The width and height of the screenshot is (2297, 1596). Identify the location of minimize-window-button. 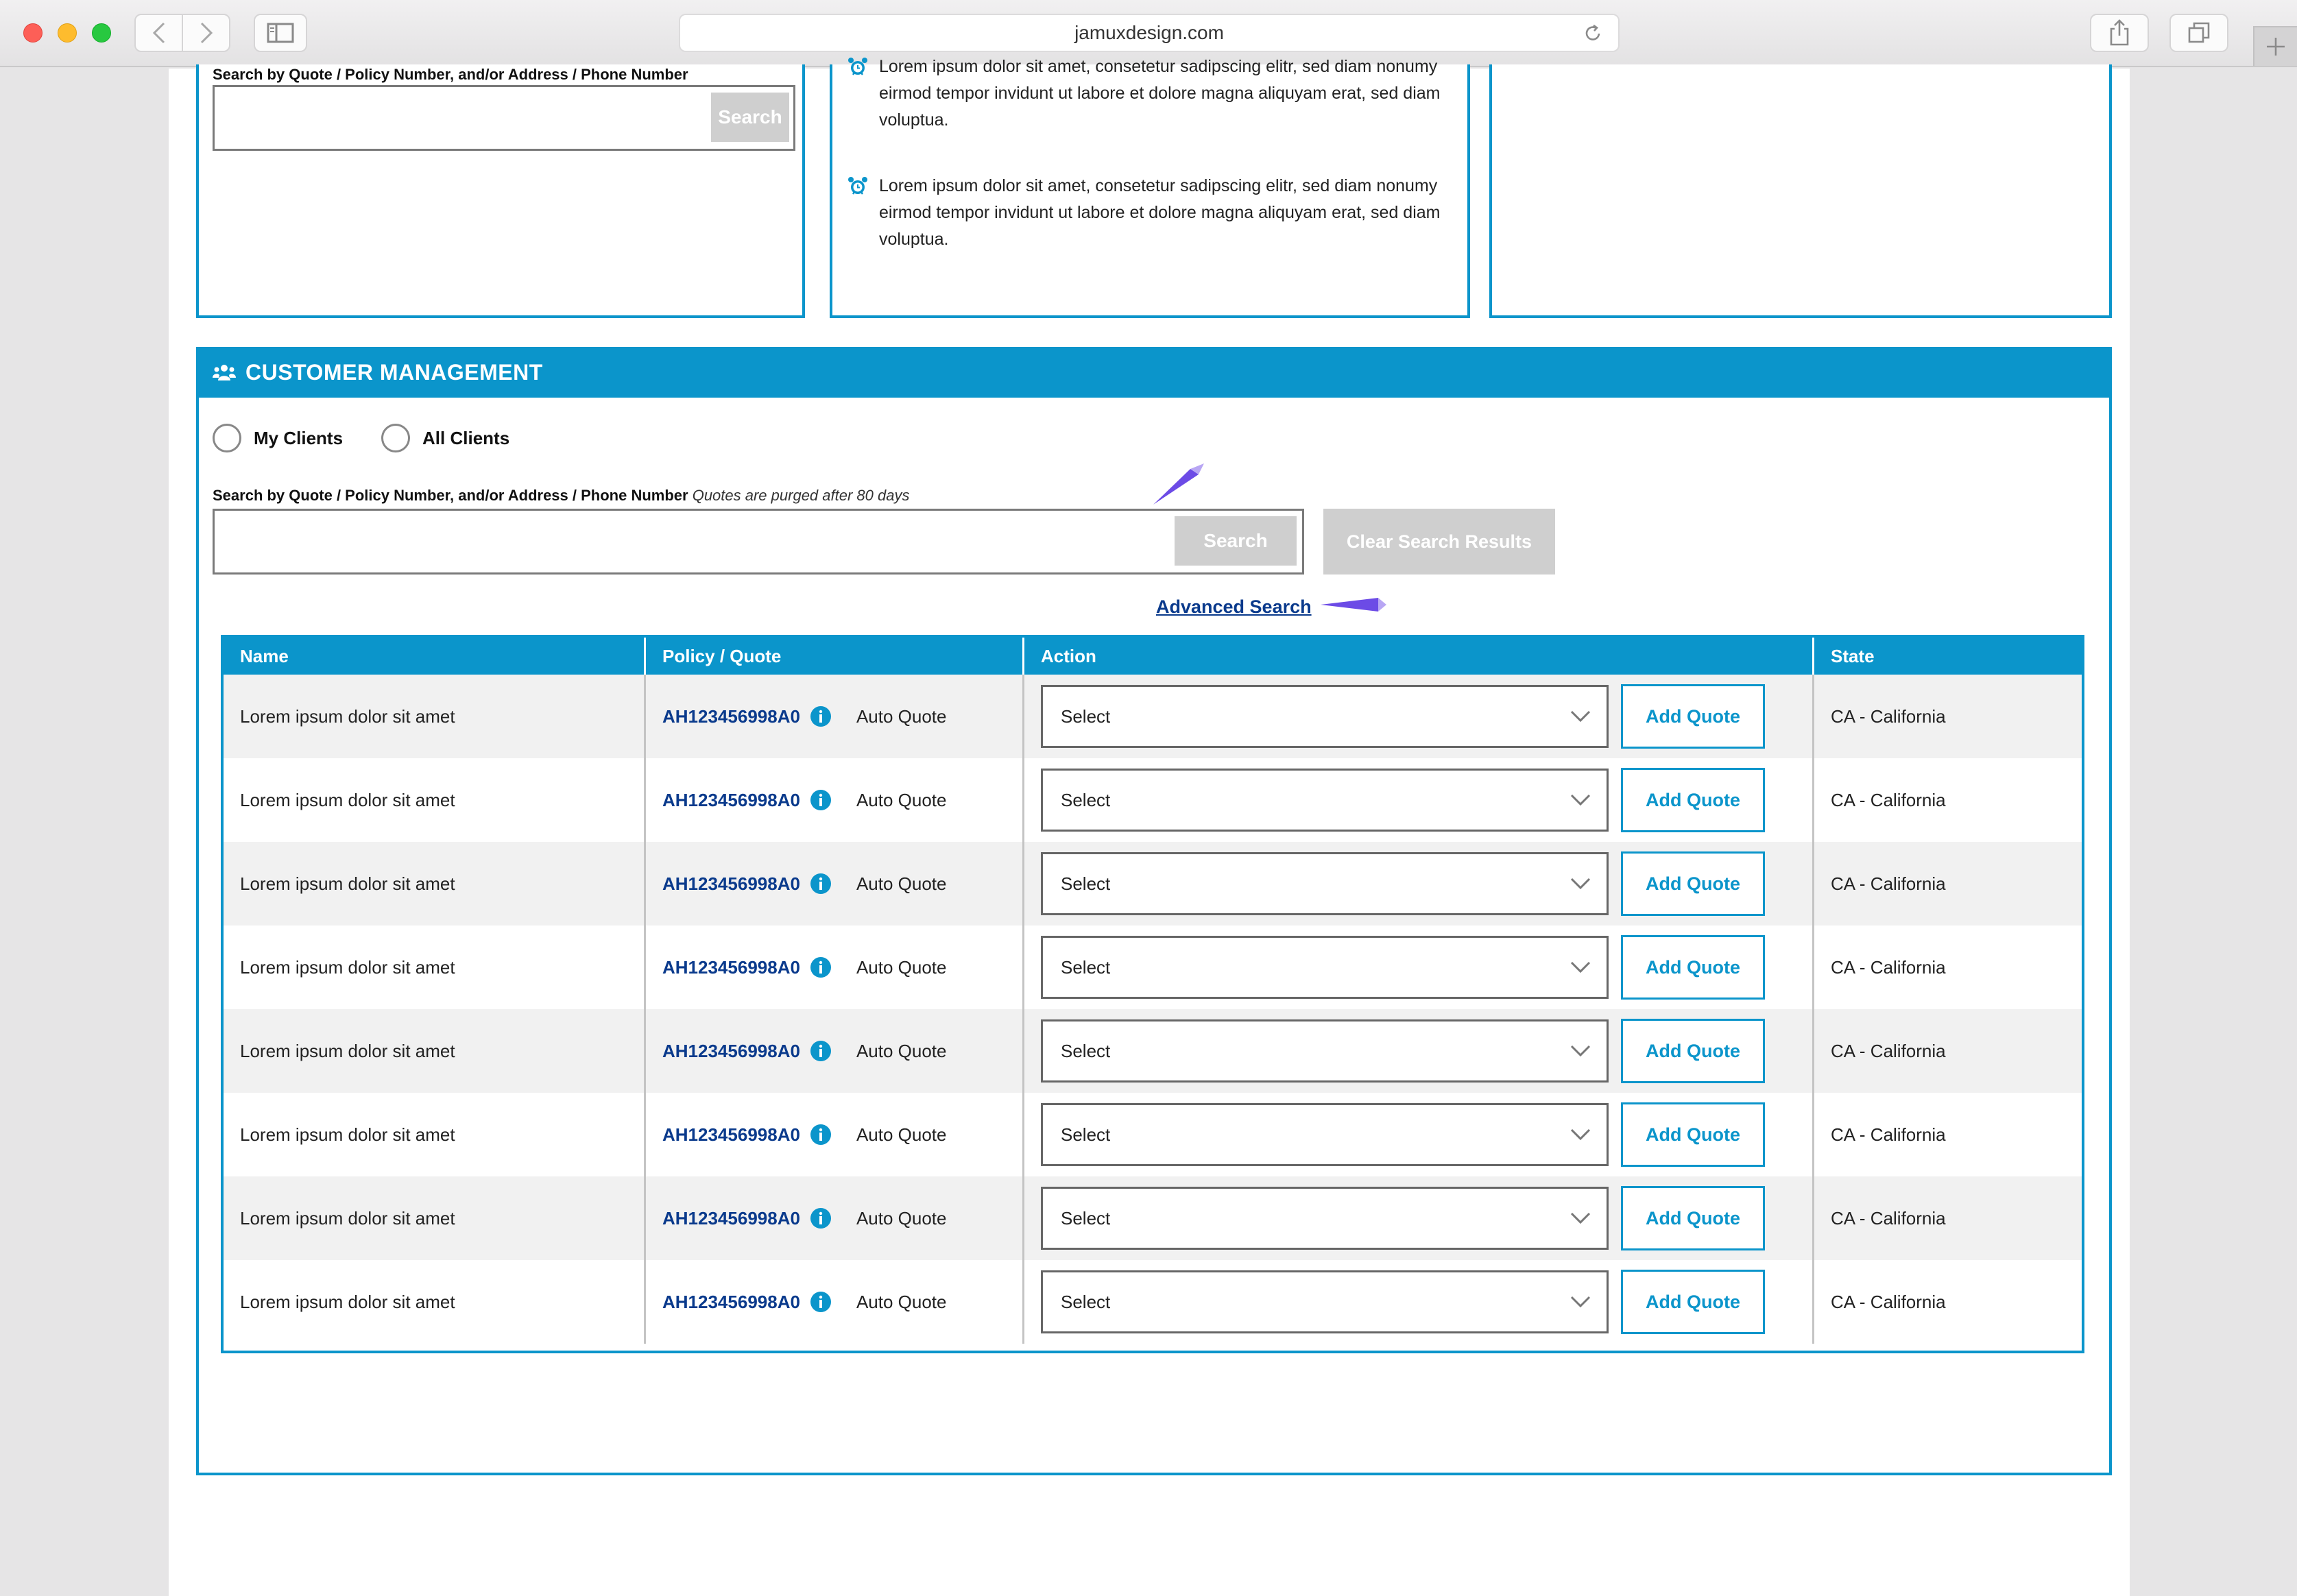
(67, 33).